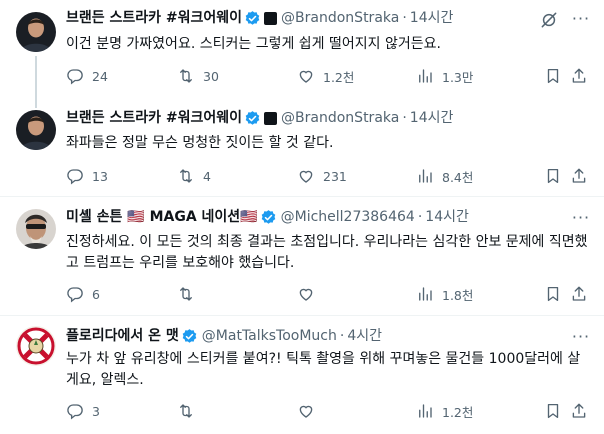 The image size is (604, 434). What do you see at coordinates (87, 76) in the screenshot?
I see `reply-button: 24` at bounding box center [87, 76].